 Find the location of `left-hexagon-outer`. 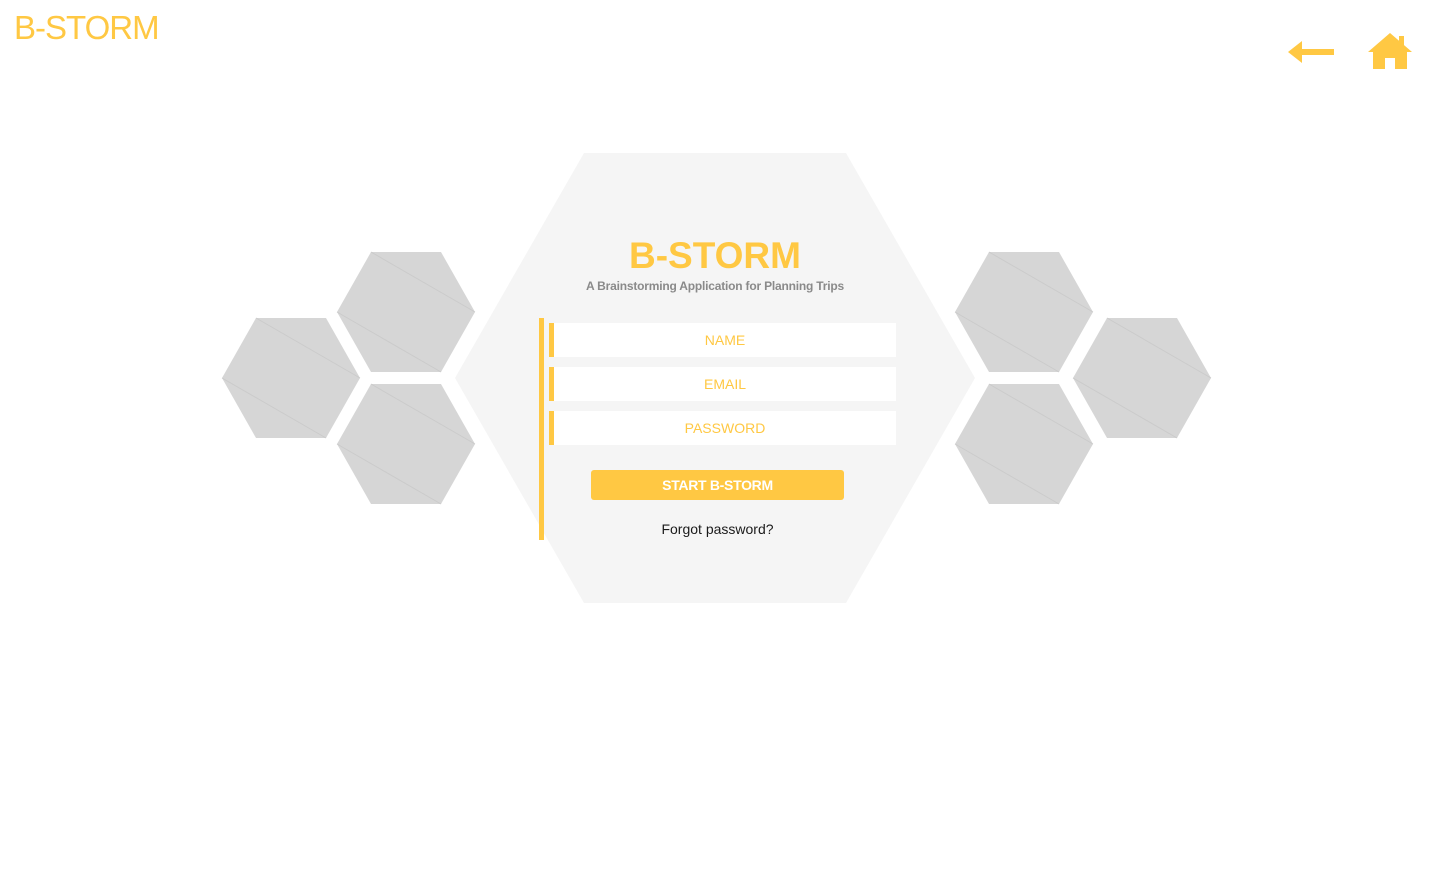

left-hexagon-outer is located at coordinates (291, 378).